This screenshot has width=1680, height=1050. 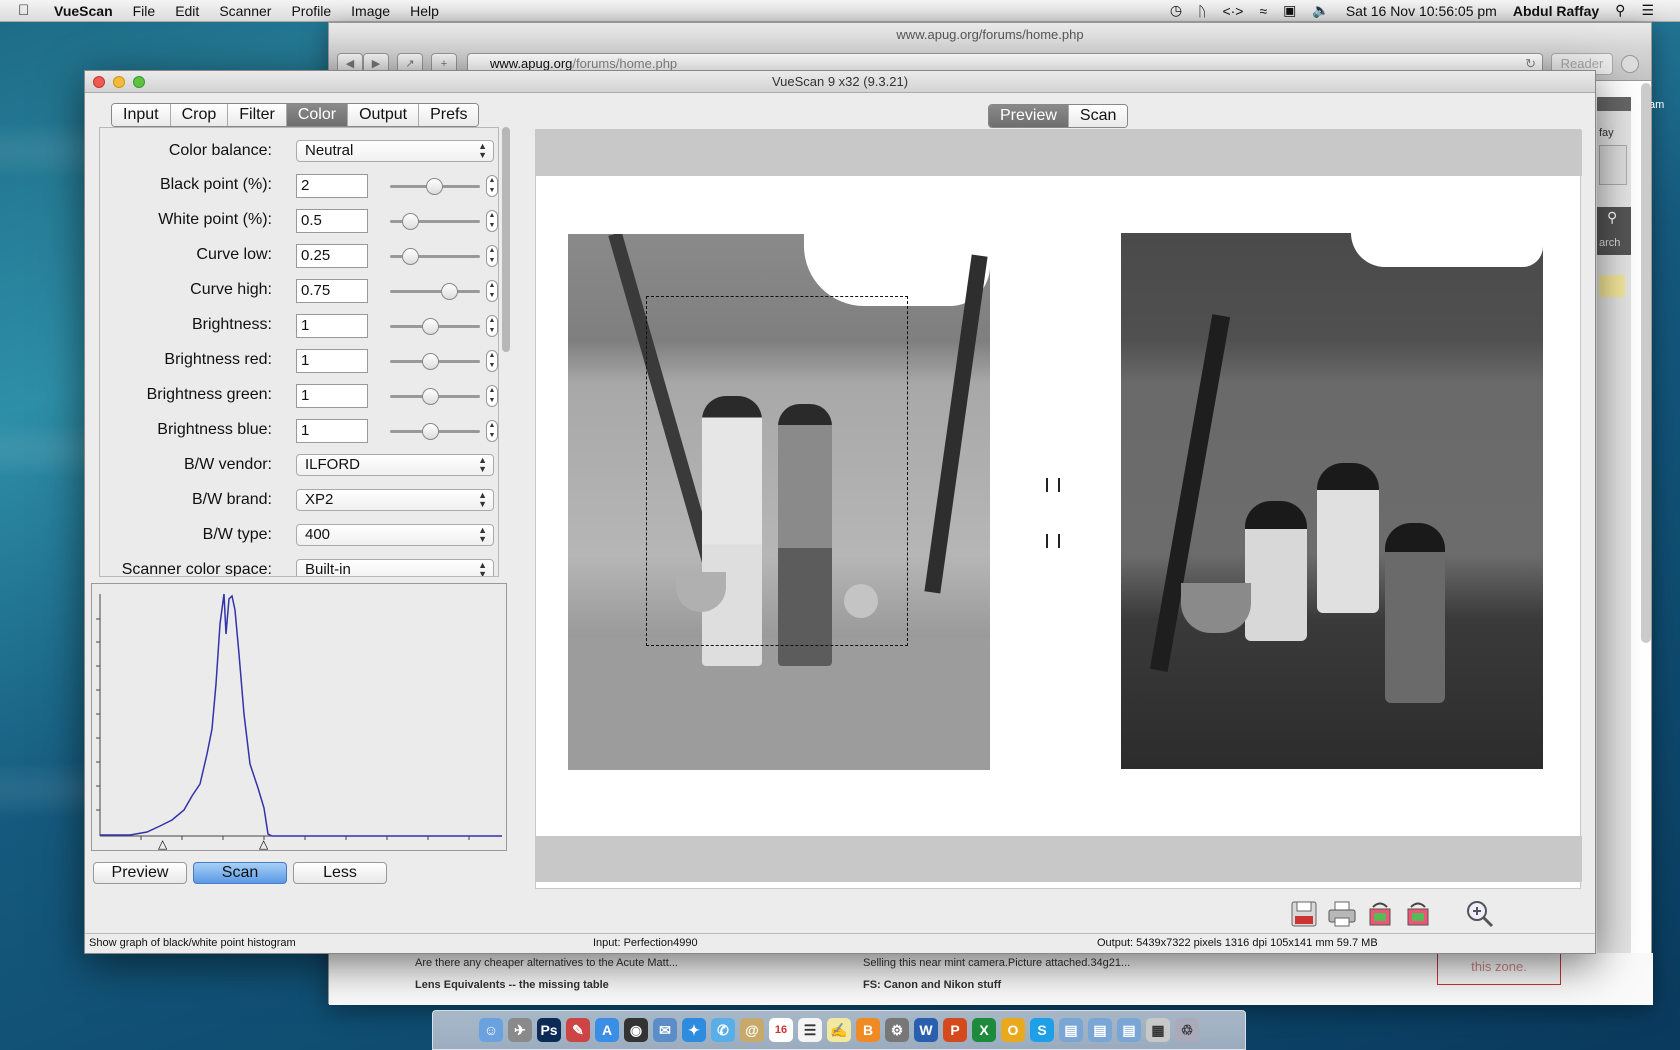 I want to click on tab-output: Output, so click(x=384, y=115).